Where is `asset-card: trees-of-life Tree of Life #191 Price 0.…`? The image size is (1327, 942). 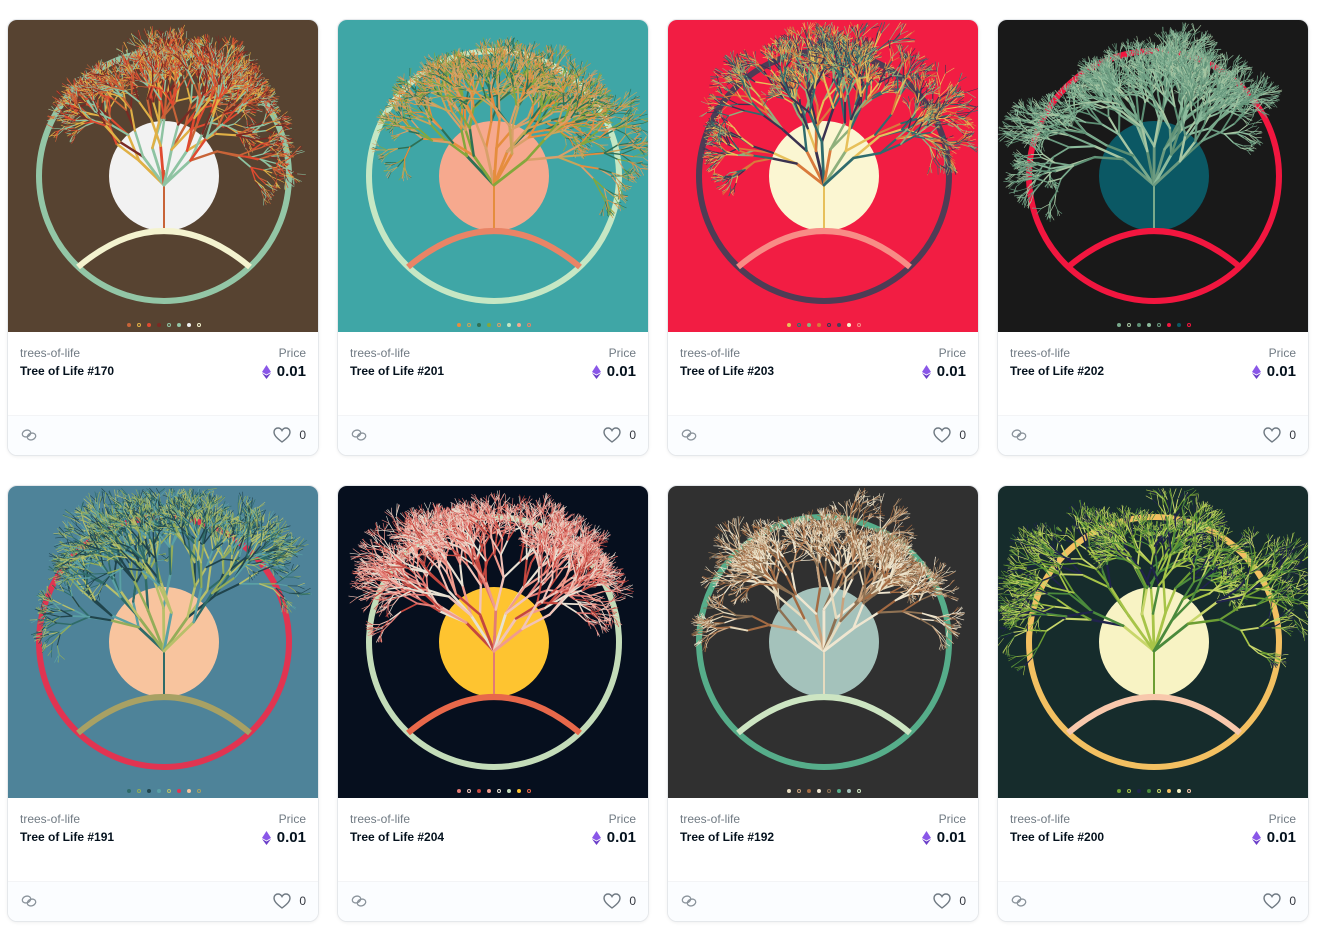
asset-card: trees-of-life Tree of Life #191 Price 0.… is located at coordinates (163, 703).